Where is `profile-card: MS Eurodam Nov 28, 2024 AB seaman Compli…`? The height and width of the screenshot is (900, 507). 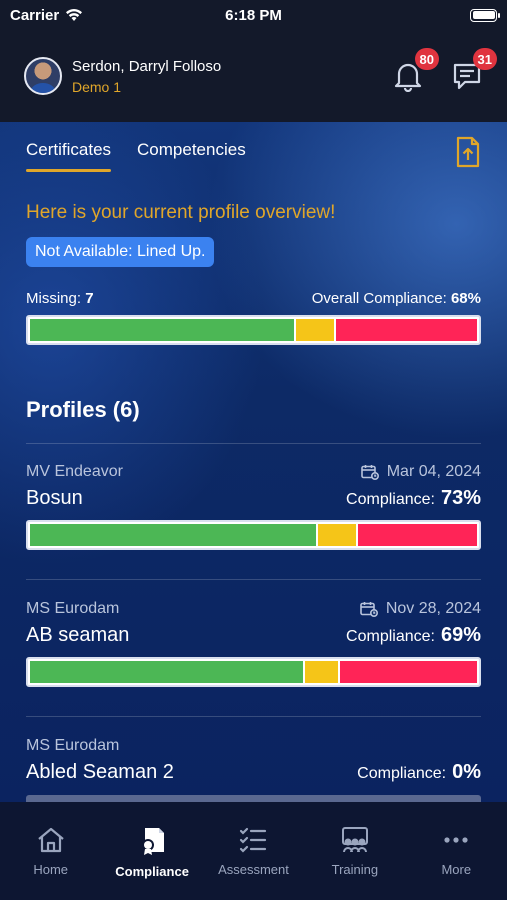
profile-card: MS Eurodam Nov 28, 2024 AB seaman Compli… is located at coordinates (253, 623).